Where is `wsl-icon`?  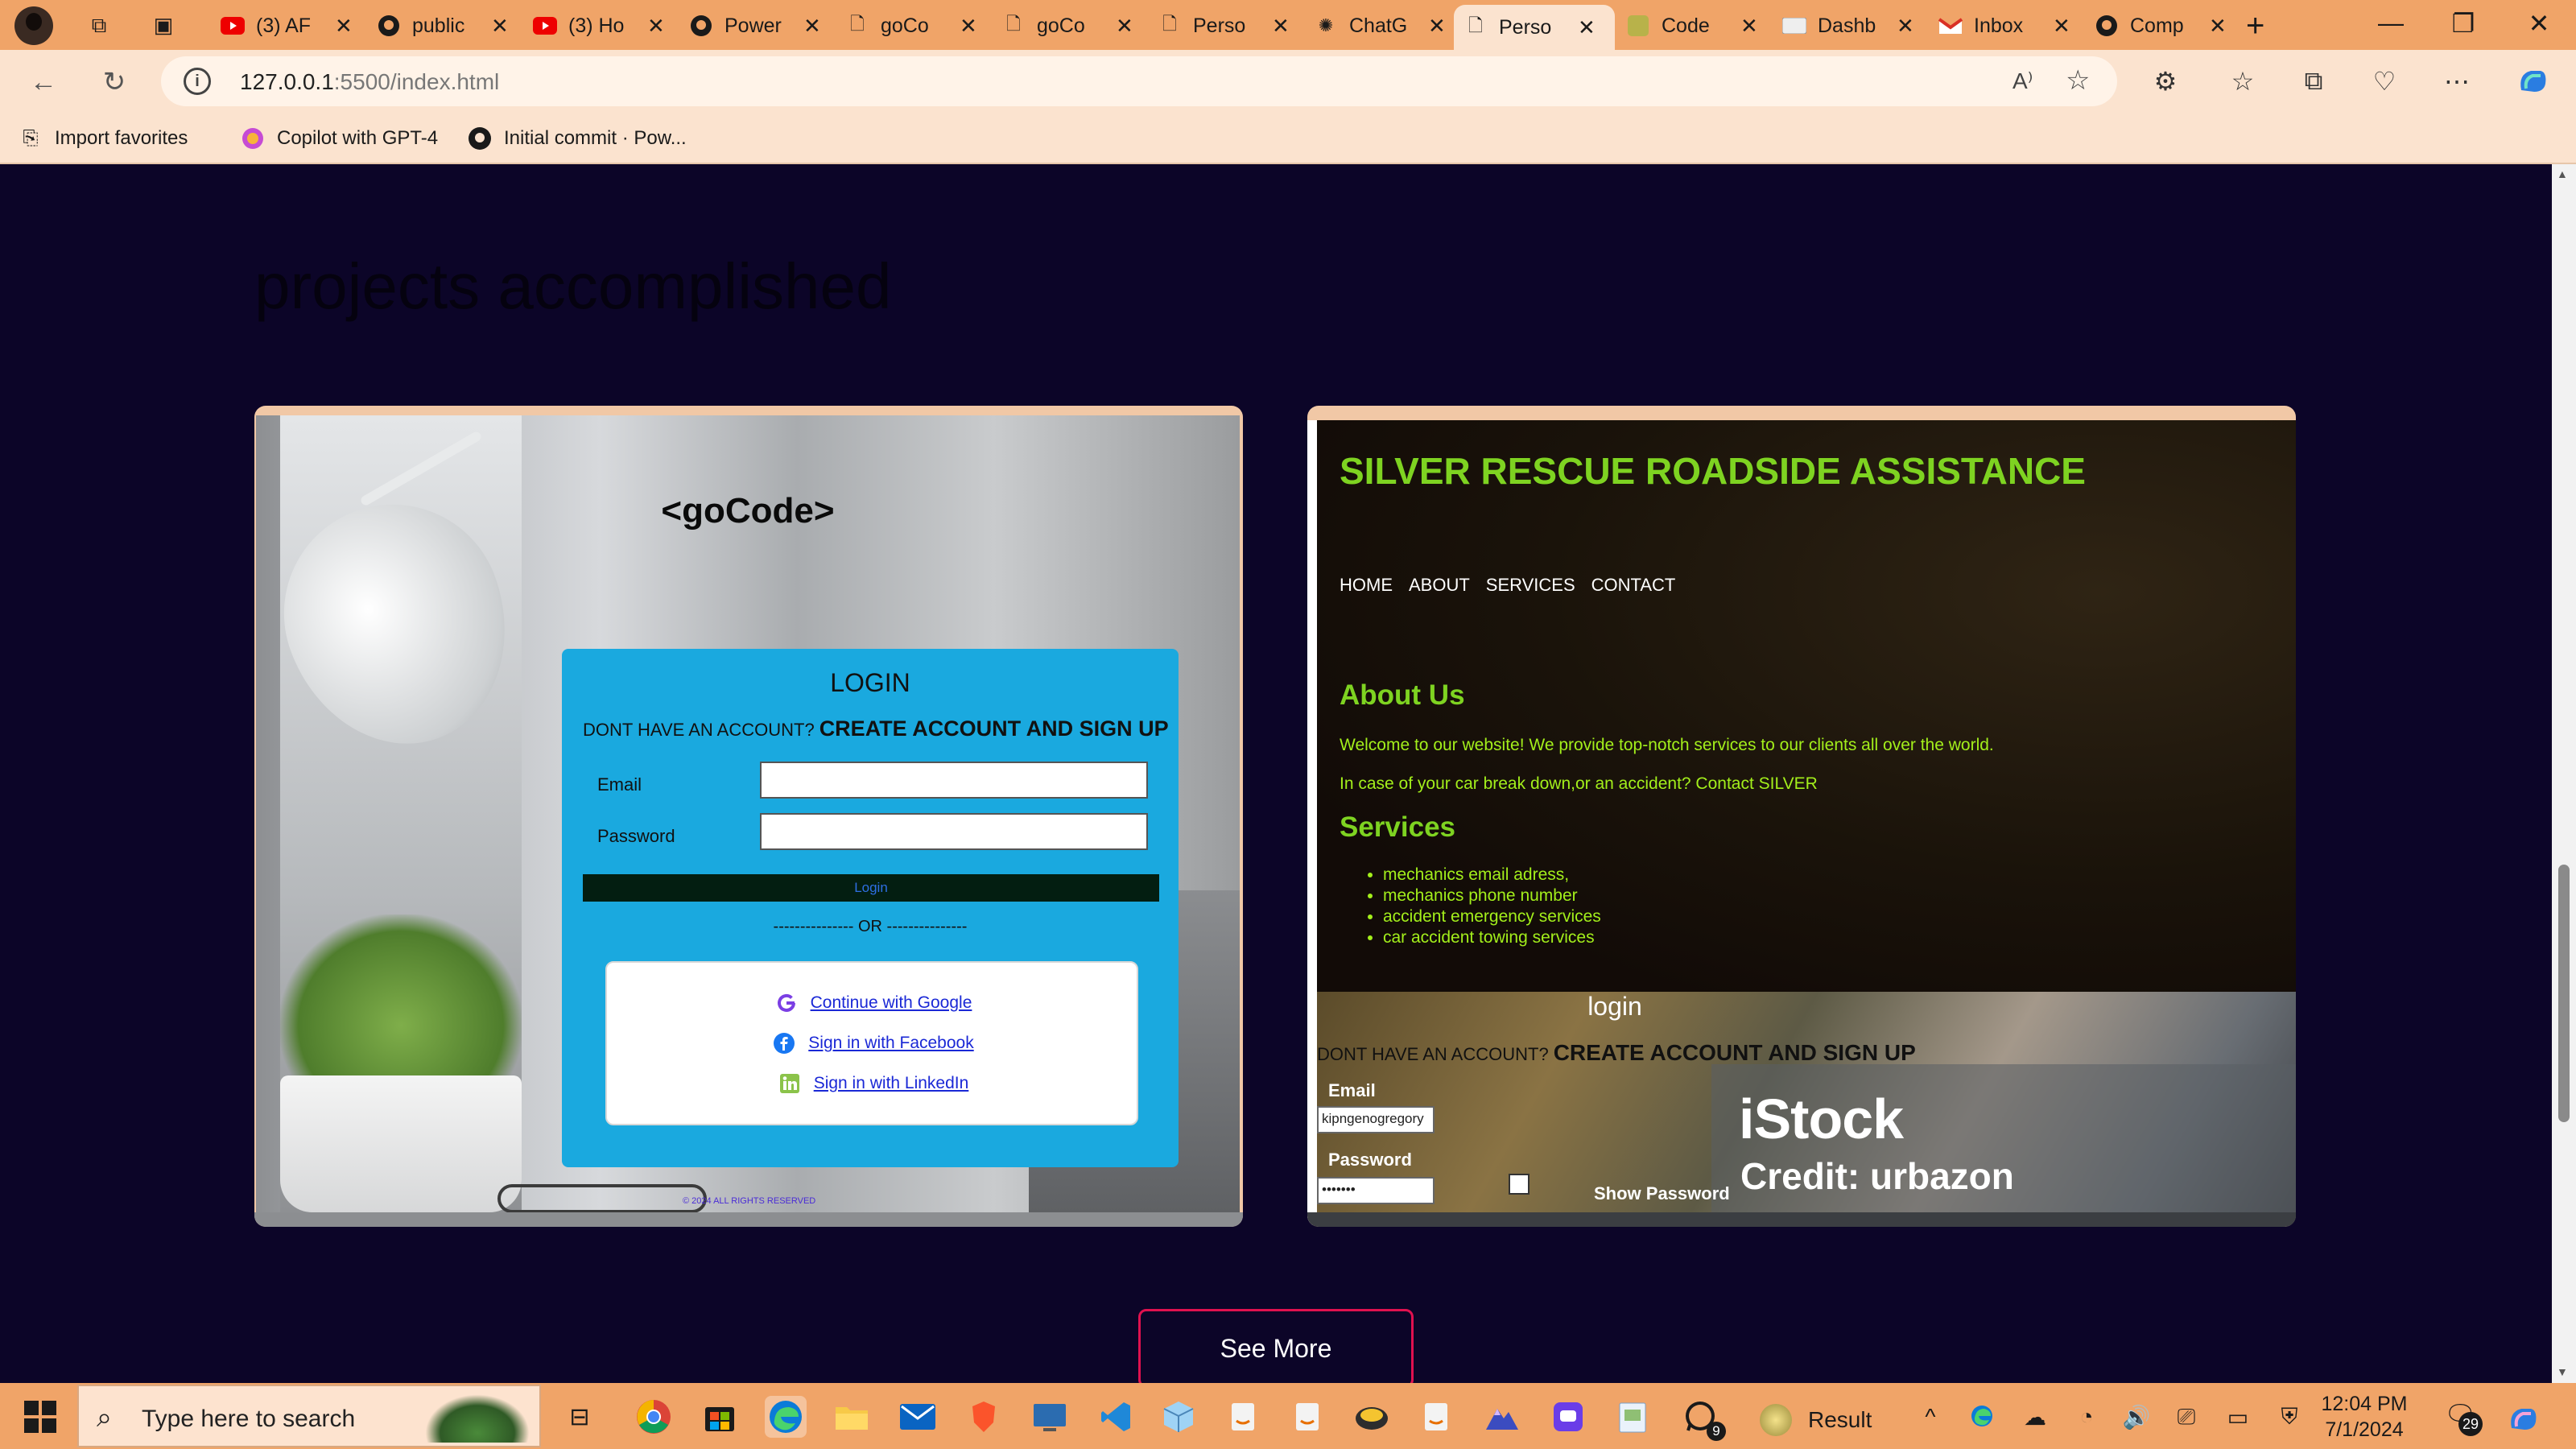
wsl-icon is located at coordinates (1372, 1417).